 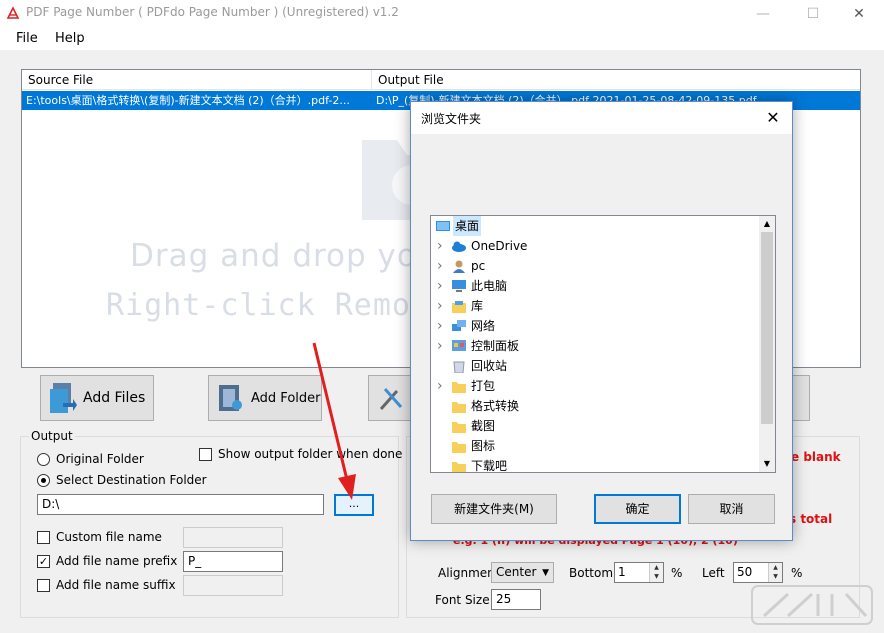 I want to click on spin-arrows-icon: ▲ ▼, so click(x=656, y=572).